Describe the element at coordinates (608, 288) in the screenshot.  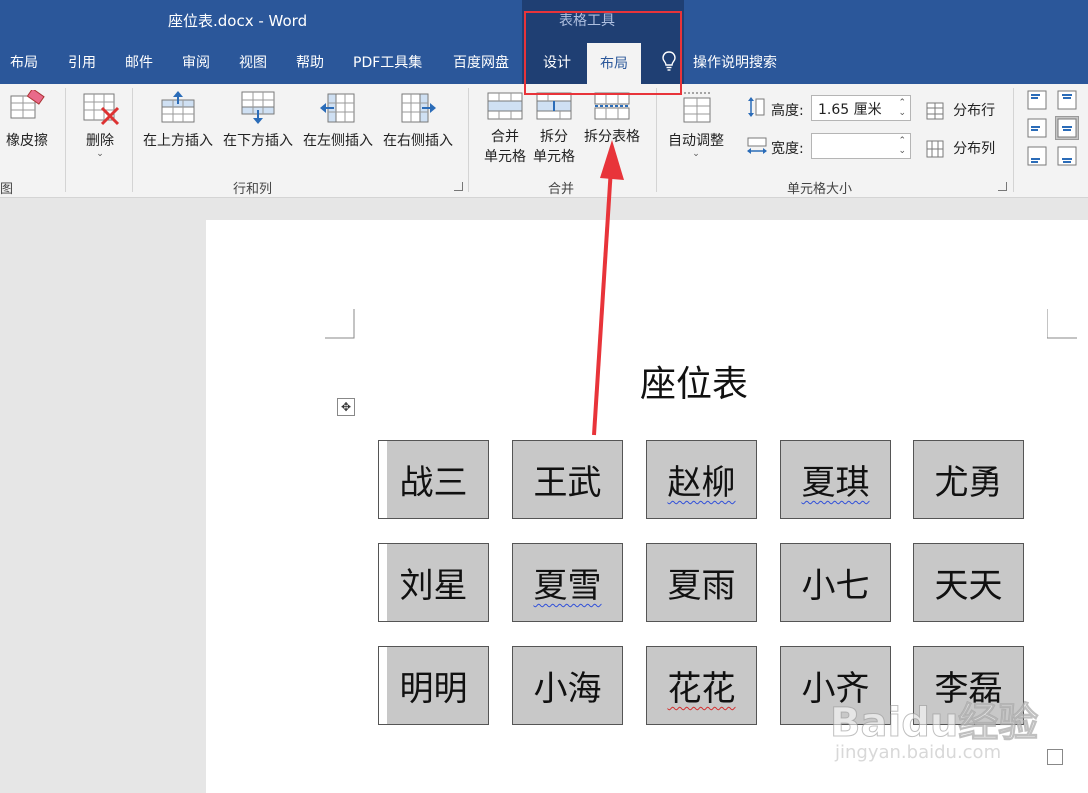
I see `annotation-arrow-icon` at that location.